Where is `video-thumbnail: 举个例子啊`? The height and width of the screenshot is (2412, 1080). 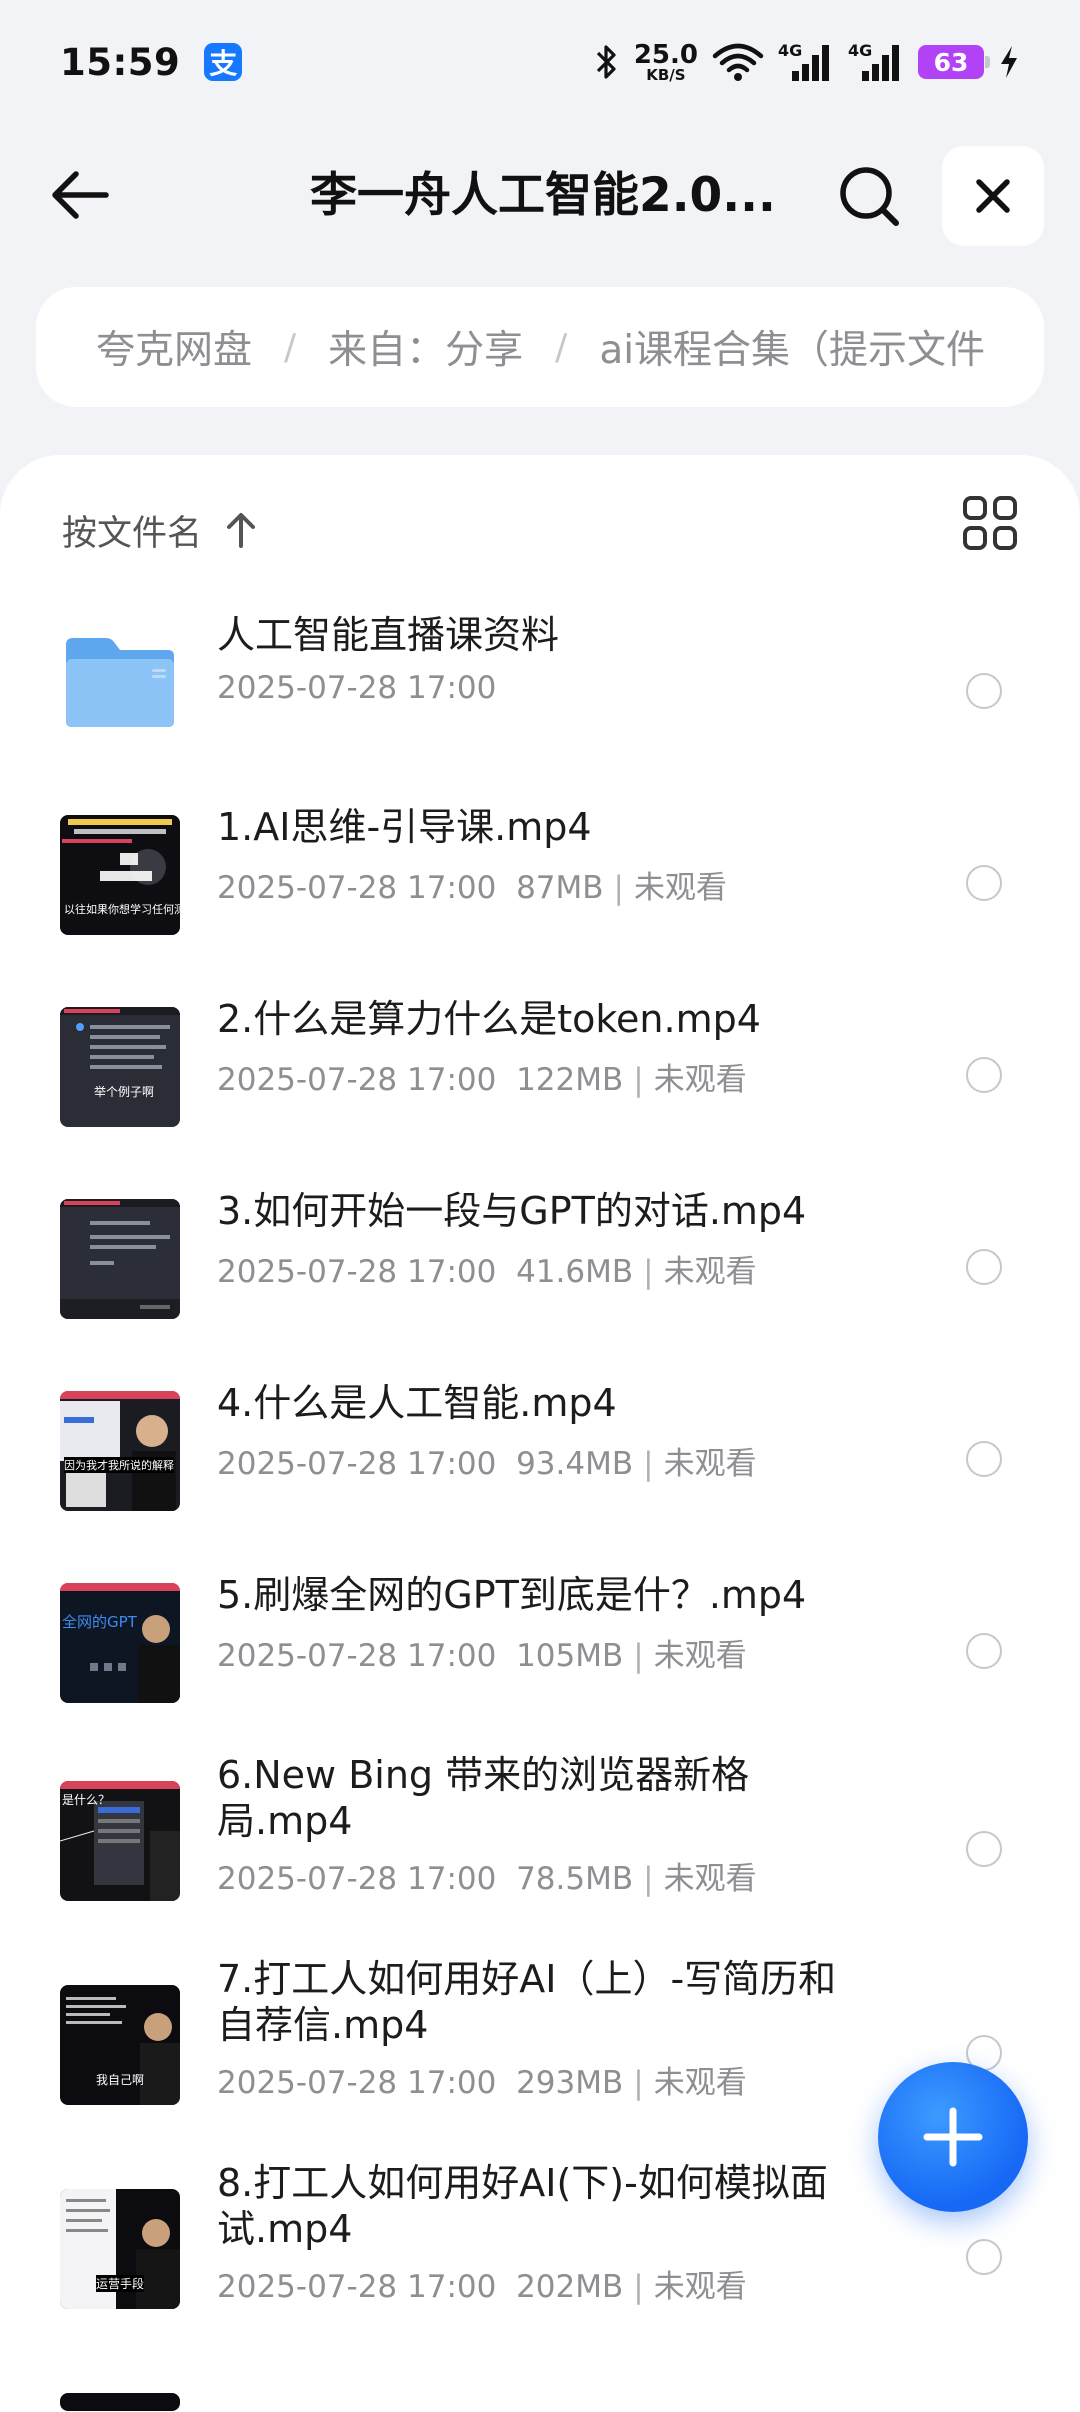 video-thumbnail: 举个例子啊 is located at coordinates (120, 1067).